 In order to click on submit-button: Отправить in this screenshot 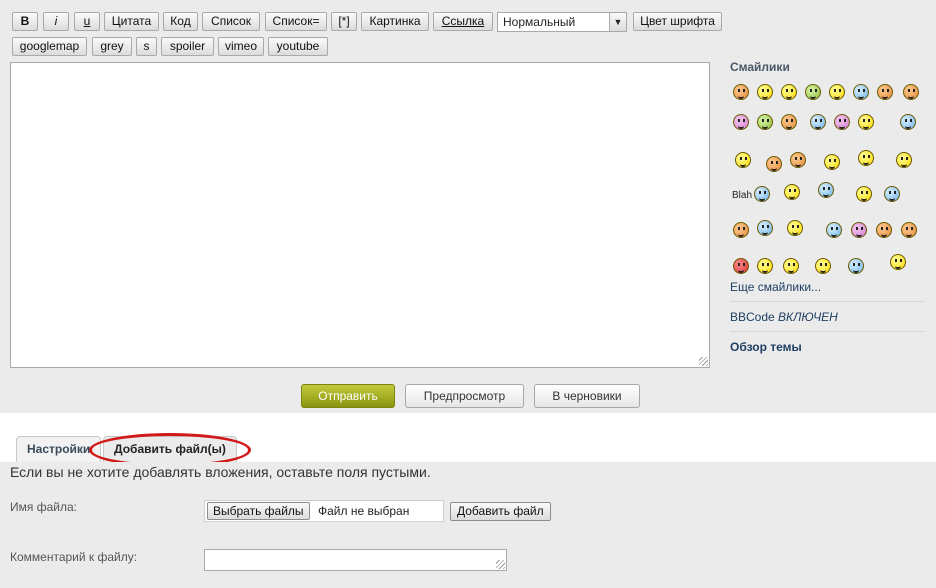, I will do `click(348, 396)`.